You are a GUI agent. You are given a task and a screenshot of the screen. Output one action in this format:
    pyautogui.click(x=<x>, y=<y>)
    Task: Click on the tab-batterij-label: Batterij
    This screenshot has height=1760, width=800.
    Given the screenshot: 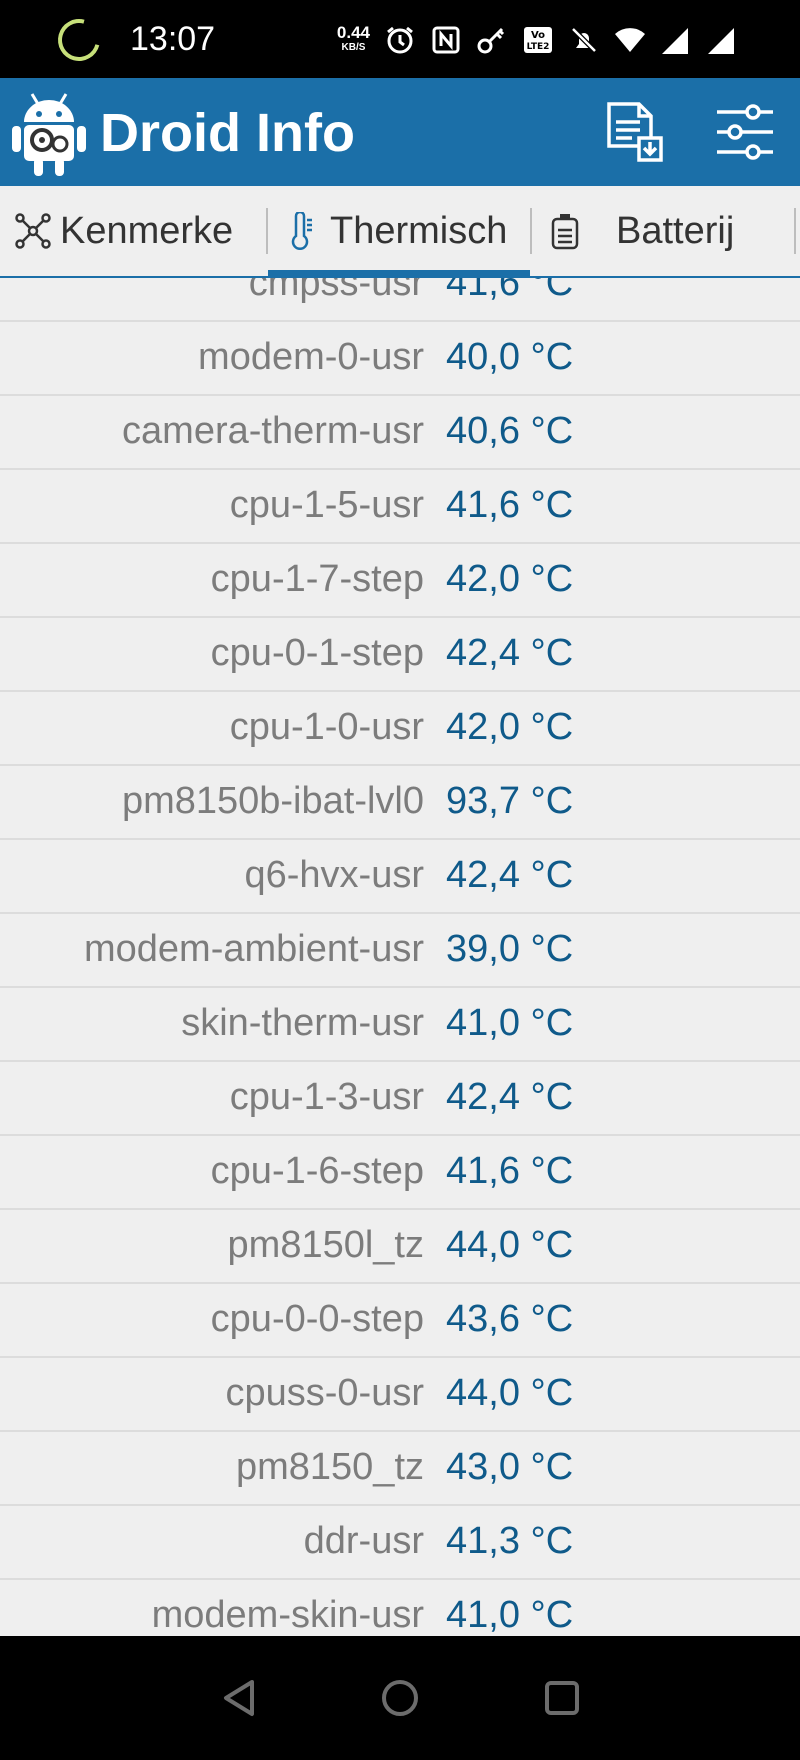 What is the action you would take?
    pyautogui.click(x=675, y=230)
    